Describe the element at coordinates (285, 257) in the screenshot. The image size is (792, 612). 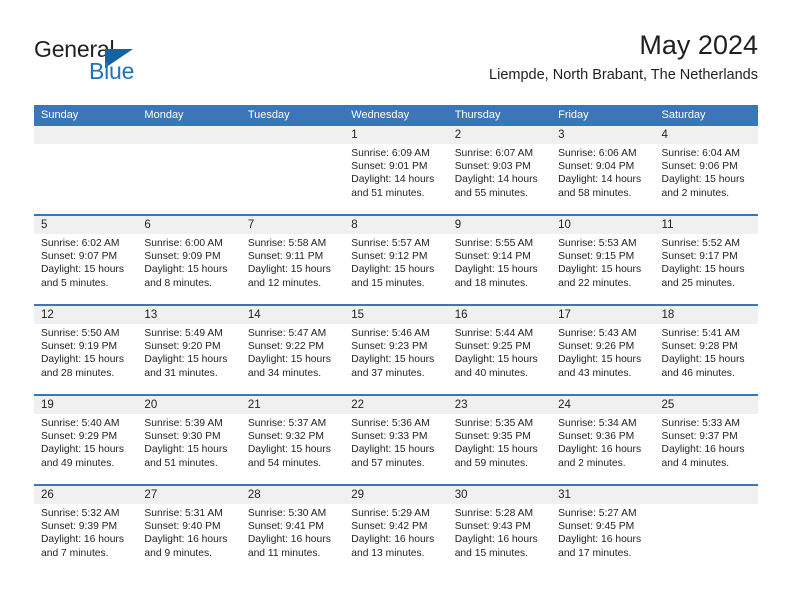
I see `sunset-text: Sunset: 9:11 PM` at that location.